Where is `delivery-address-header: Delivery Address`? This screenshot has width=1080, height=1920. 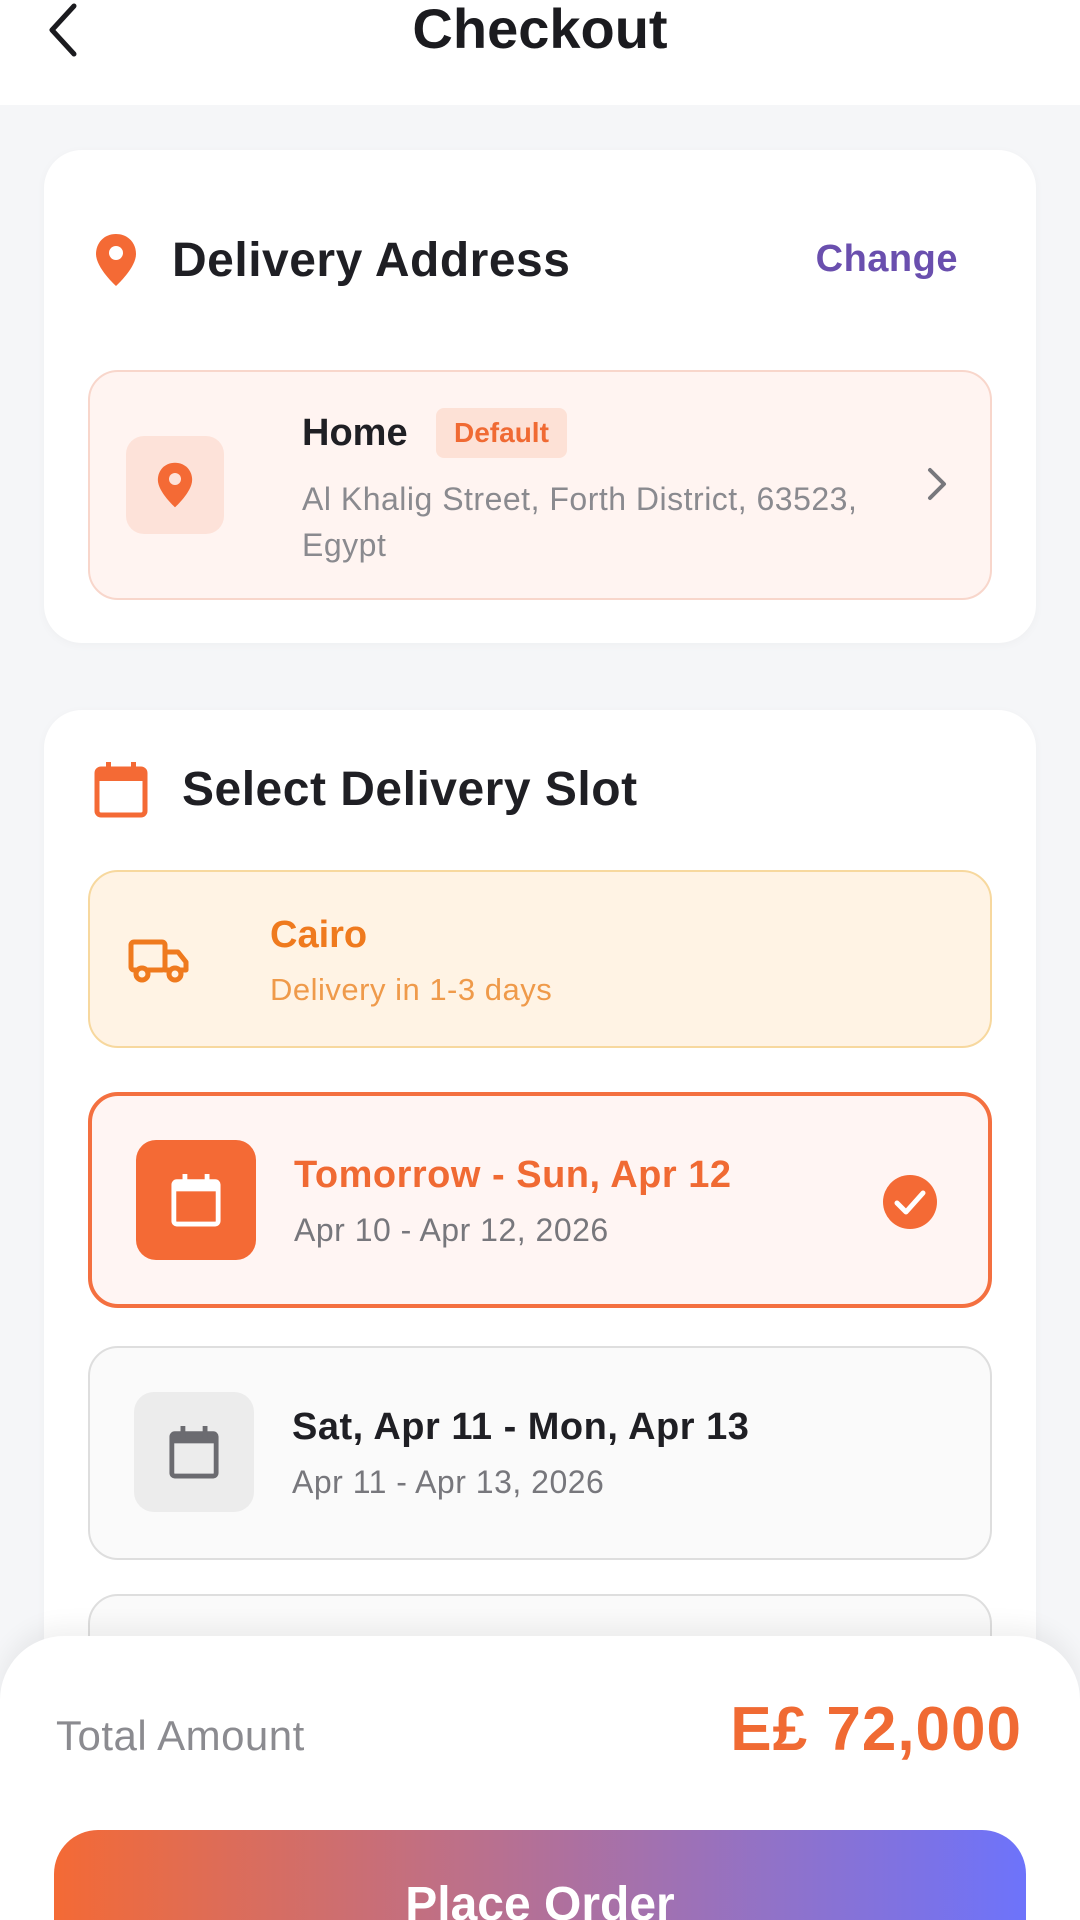
delivery-address-header: Delivery Address is located at coordinates (332, 260).